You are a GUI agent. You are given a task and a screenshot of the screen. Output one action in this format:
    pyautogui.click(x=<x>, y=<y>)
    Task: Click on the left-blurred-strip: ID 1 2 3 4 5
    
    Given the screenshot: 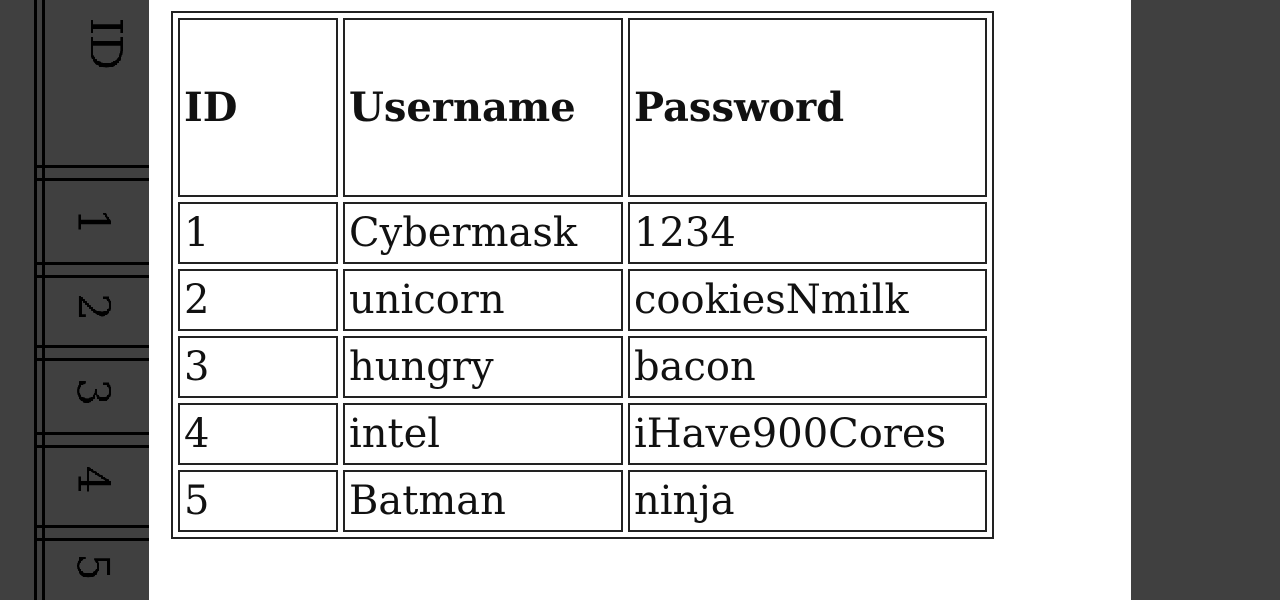 What is the action you would take?
    pyautogui.click(x=74, y=300)
    